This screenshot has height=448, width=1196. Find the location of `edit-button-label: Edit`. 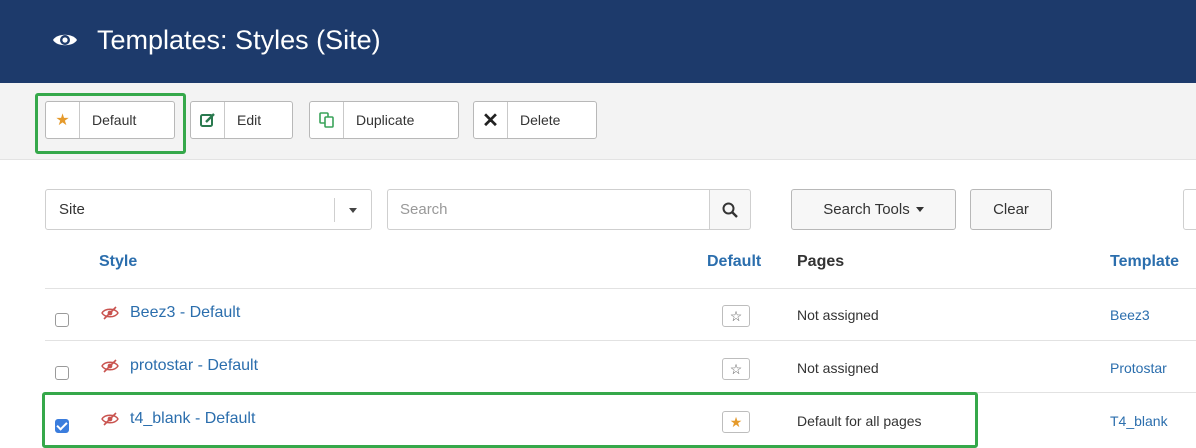

edit-button-label: Edit is located at coordinates (249, 120).